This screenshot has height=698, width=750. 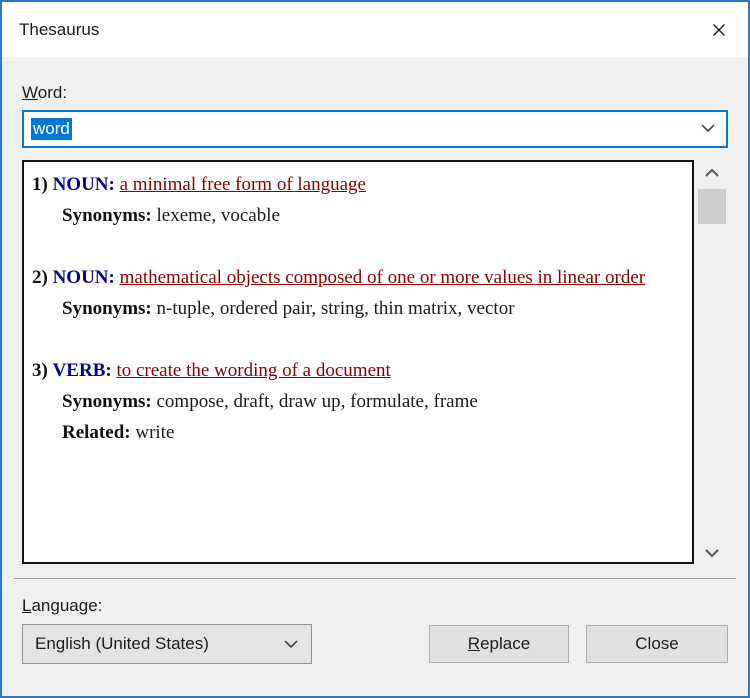 I want to click on entry-details: Synonyms: lexeme, vocable, so click(x=358, y=215).